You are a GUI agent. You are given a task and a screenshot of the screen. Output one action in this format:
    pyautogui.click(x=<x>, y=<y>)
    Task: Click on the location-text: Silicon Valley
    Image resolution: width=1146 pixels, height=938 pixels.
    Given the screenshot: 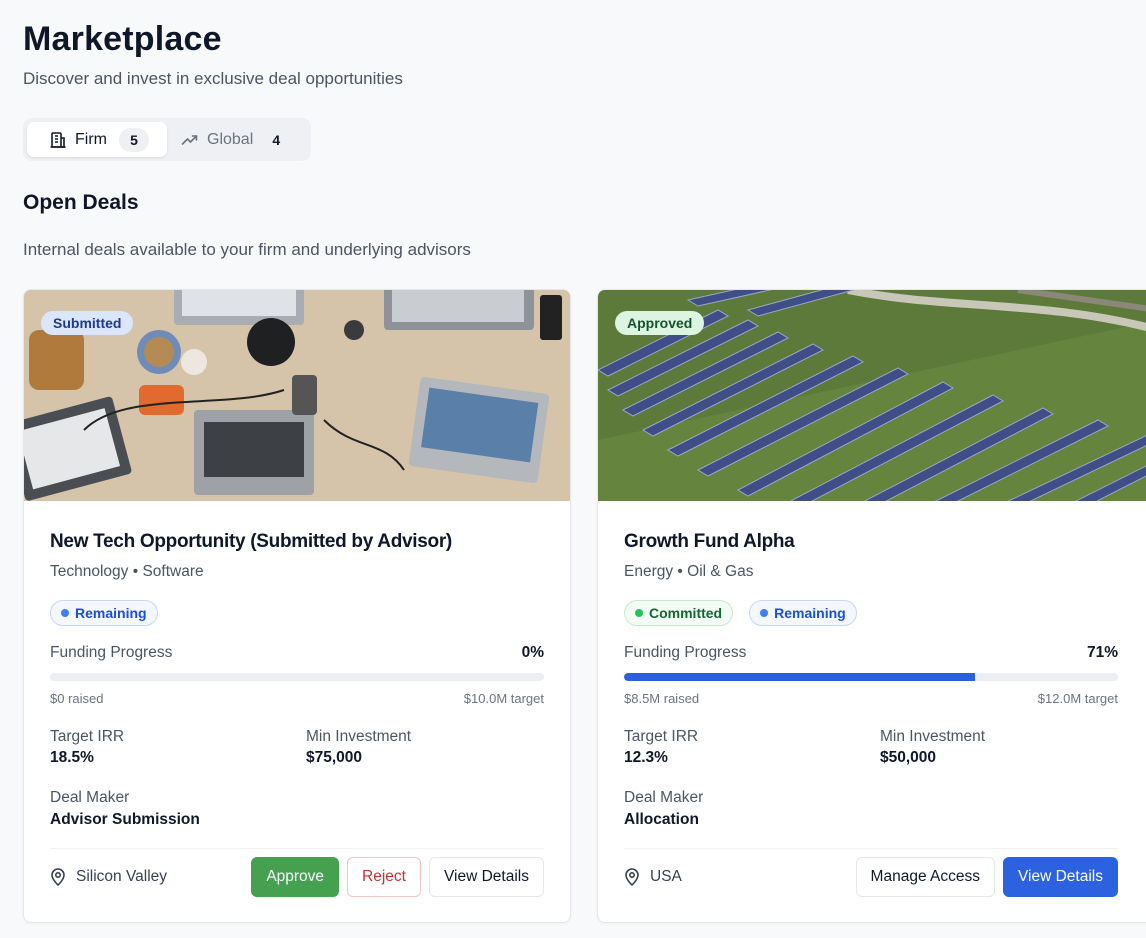 What is the action you would take?
    pyautogui.click(x=122, y=876)
    